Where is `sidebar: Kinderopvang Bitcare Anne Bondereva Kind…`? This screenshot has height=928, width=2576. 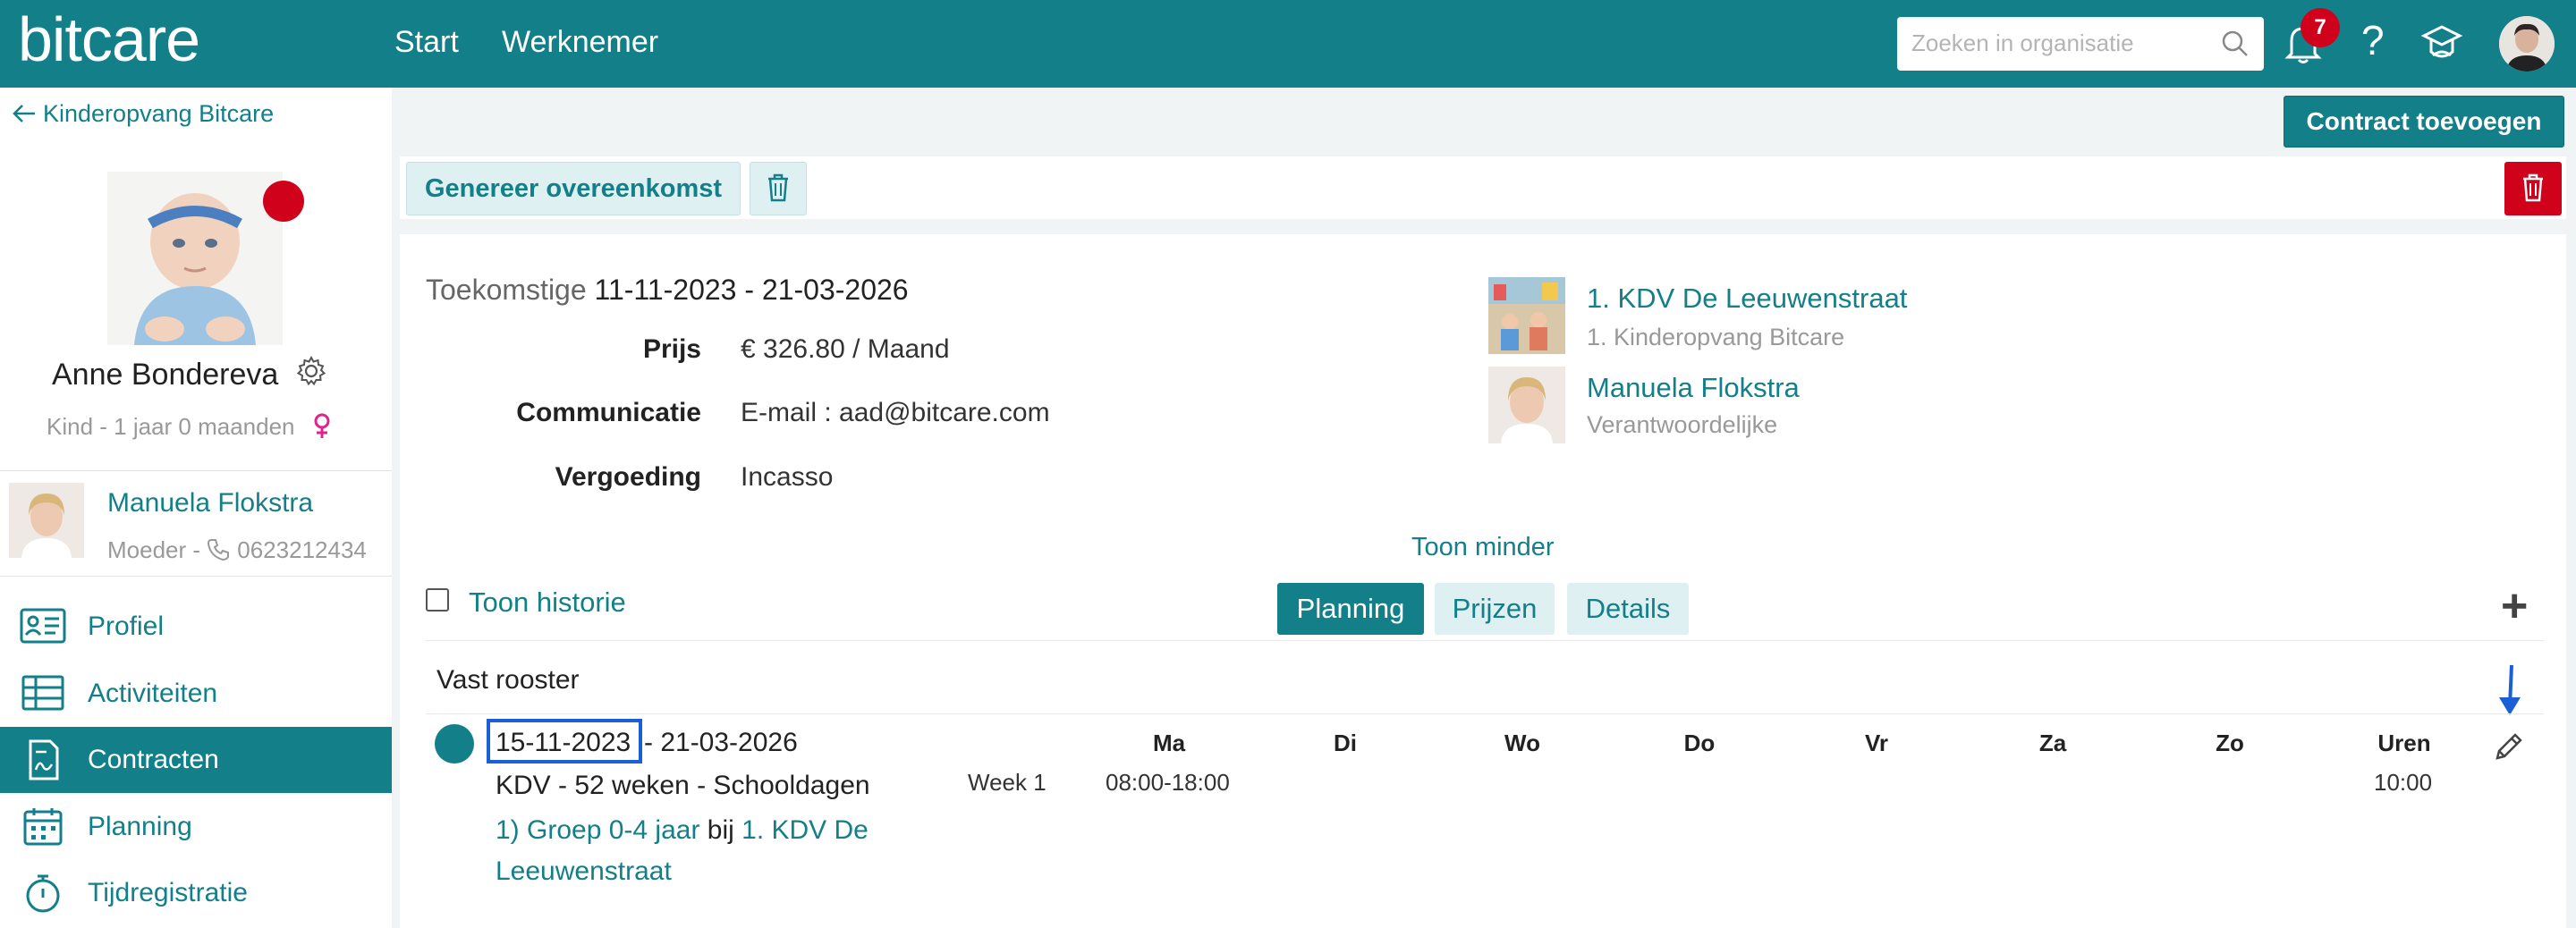 sidebar: Kinderopvang Bitcare Anne Bondereva Kind… is located at coordinates (196, 508).